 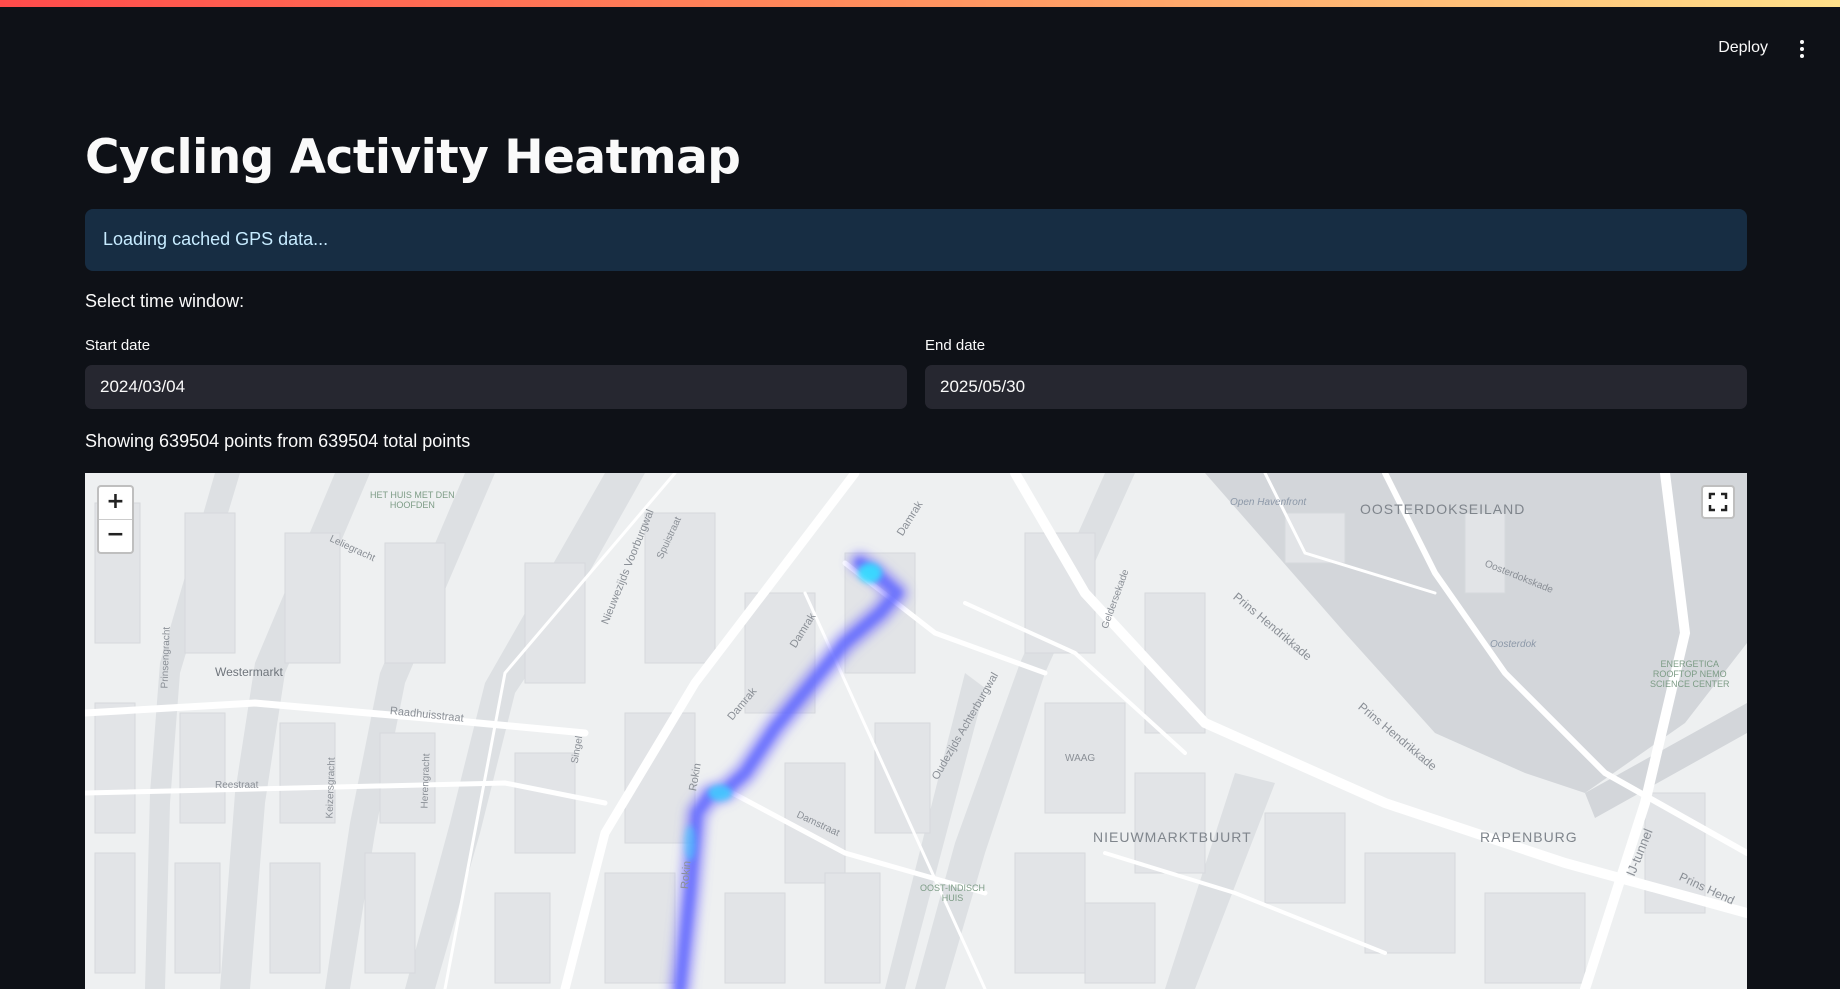 What do you see at coordinates (1690, 674) in the screenshot?
I see `map-poi-energetica: ENERGETICA ROOFTOP NEMO SCIENCE CENTER` at bounding box center [1690, 674].